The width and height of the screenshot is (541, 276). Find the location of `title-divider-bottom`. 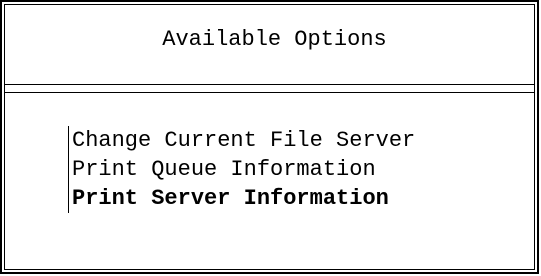

title-divider-bottom is located at coordinates (269, 92).